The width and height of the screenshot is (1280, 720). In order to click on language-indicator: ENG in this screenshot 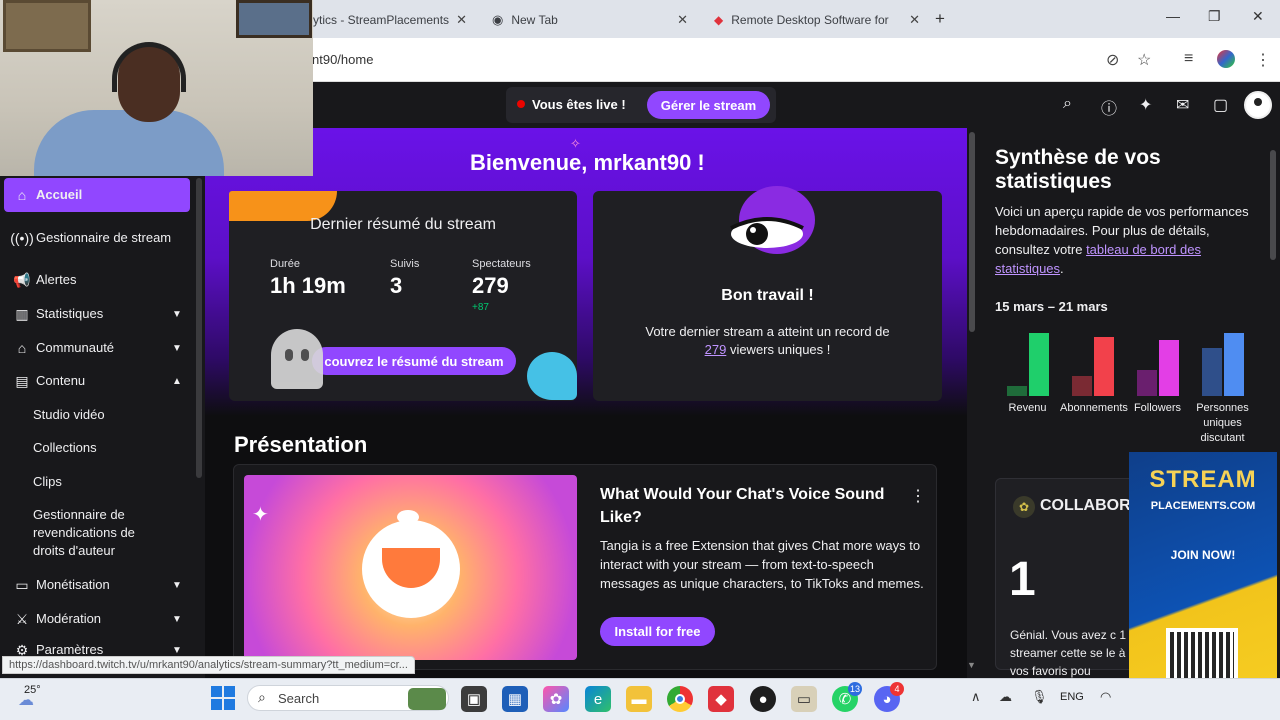, I will do `click(1072, 697)`.